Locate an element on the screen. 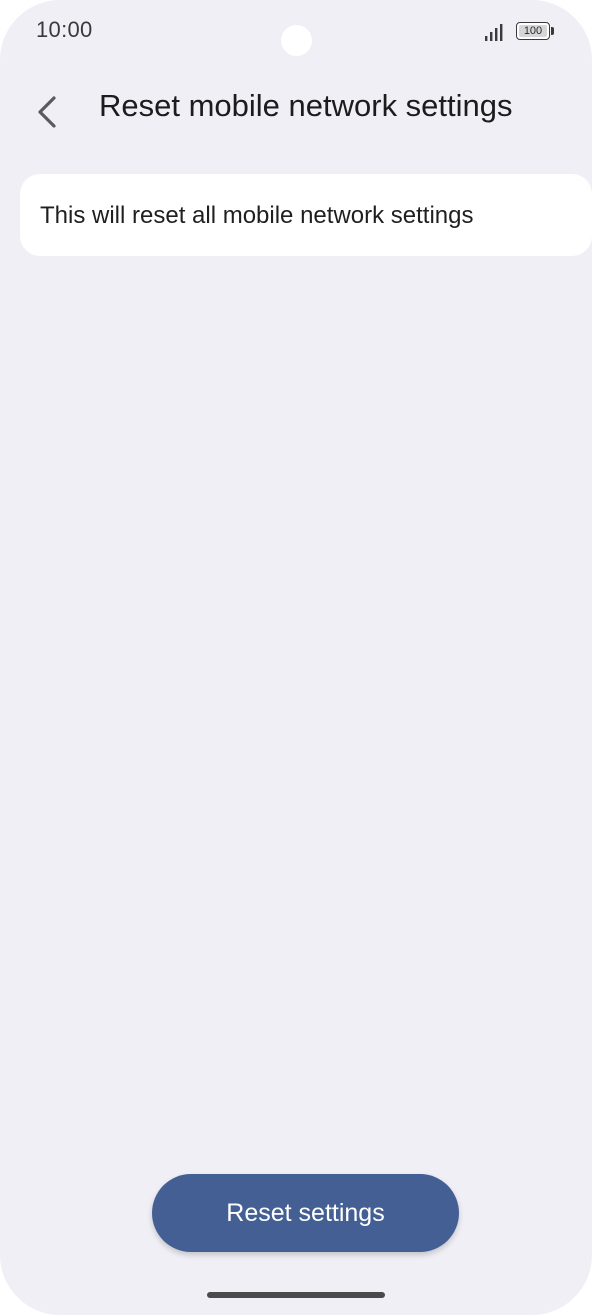 This screenshot has width=592, height=1315. signal-bars-icon is located at coordinates (494, 32).